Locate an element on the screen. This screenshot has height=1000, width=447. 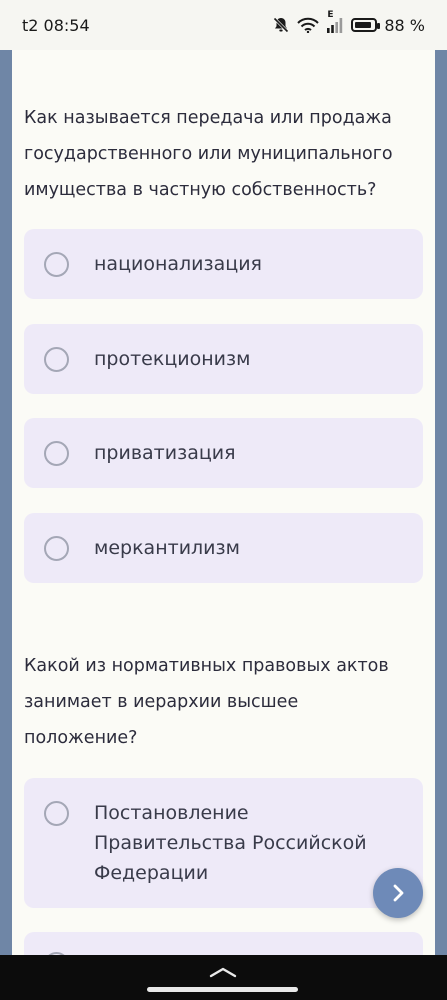
wifi-icon is located at coordinates (308, 25).